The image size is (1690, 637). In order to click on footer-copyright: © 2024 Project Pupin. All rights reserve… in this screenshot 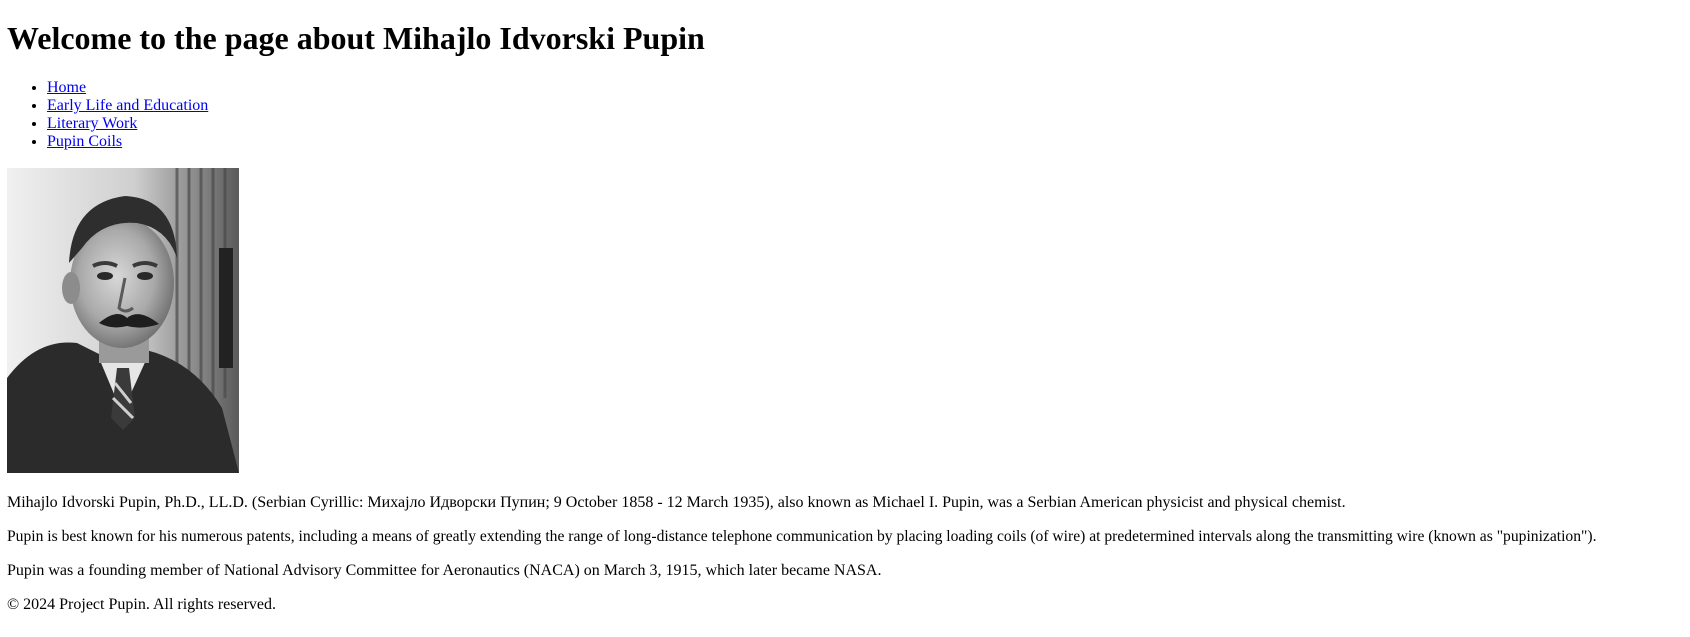, I will do `click(142, 604)`.